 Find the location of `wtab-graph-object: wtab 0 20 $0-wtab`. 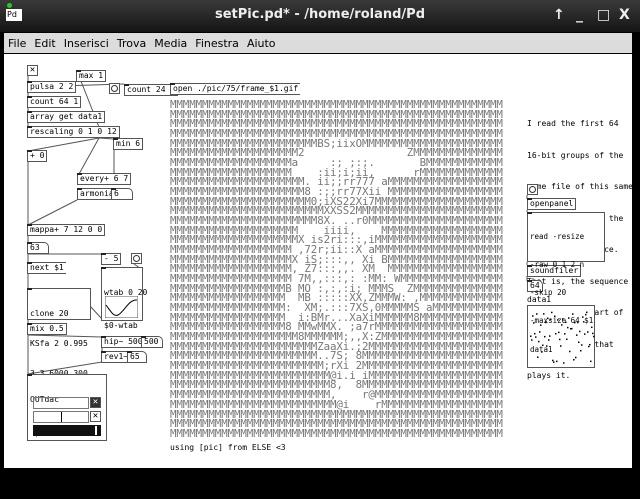

wtab-graph-object: wtab 0 20 $0-wtab is located at coordinates (124, 298).